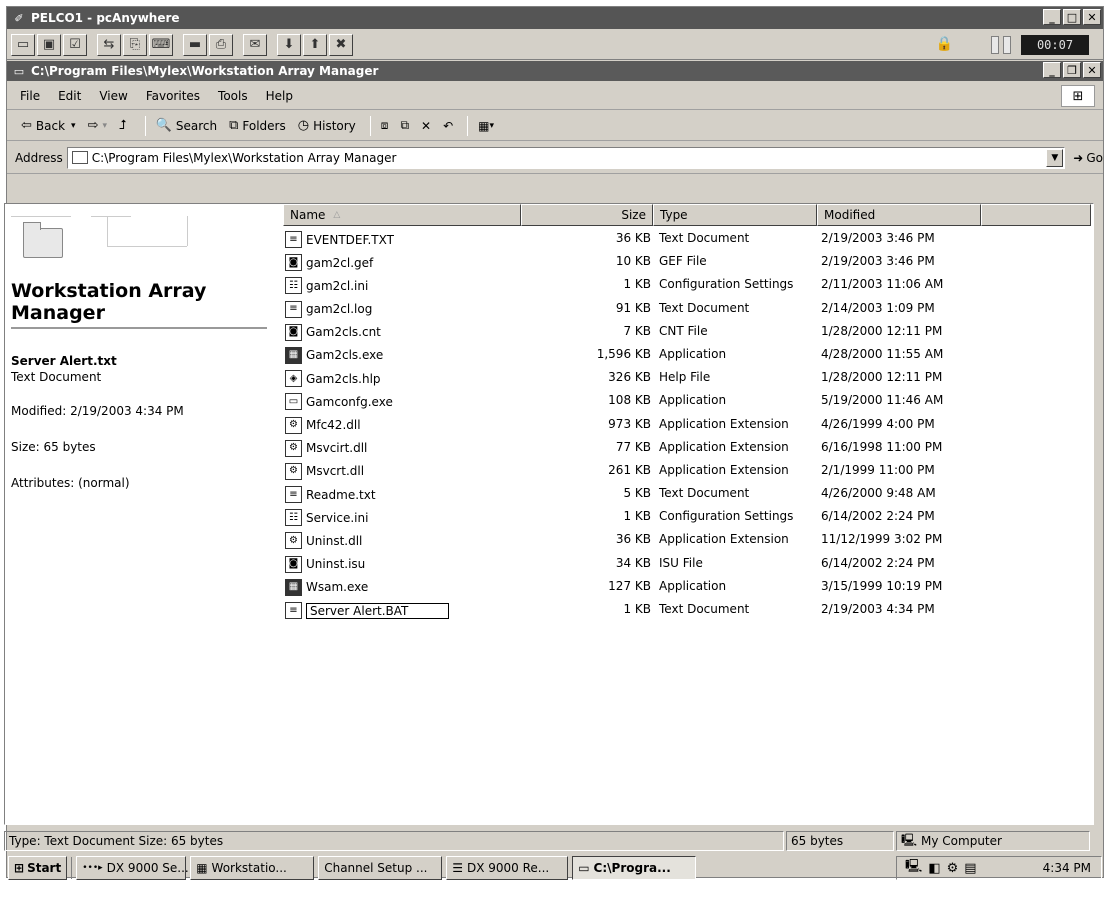  Describe the element at coordinates (1092, 70) in the screenshot. I see `explorer-close-button: ✕` at that location.